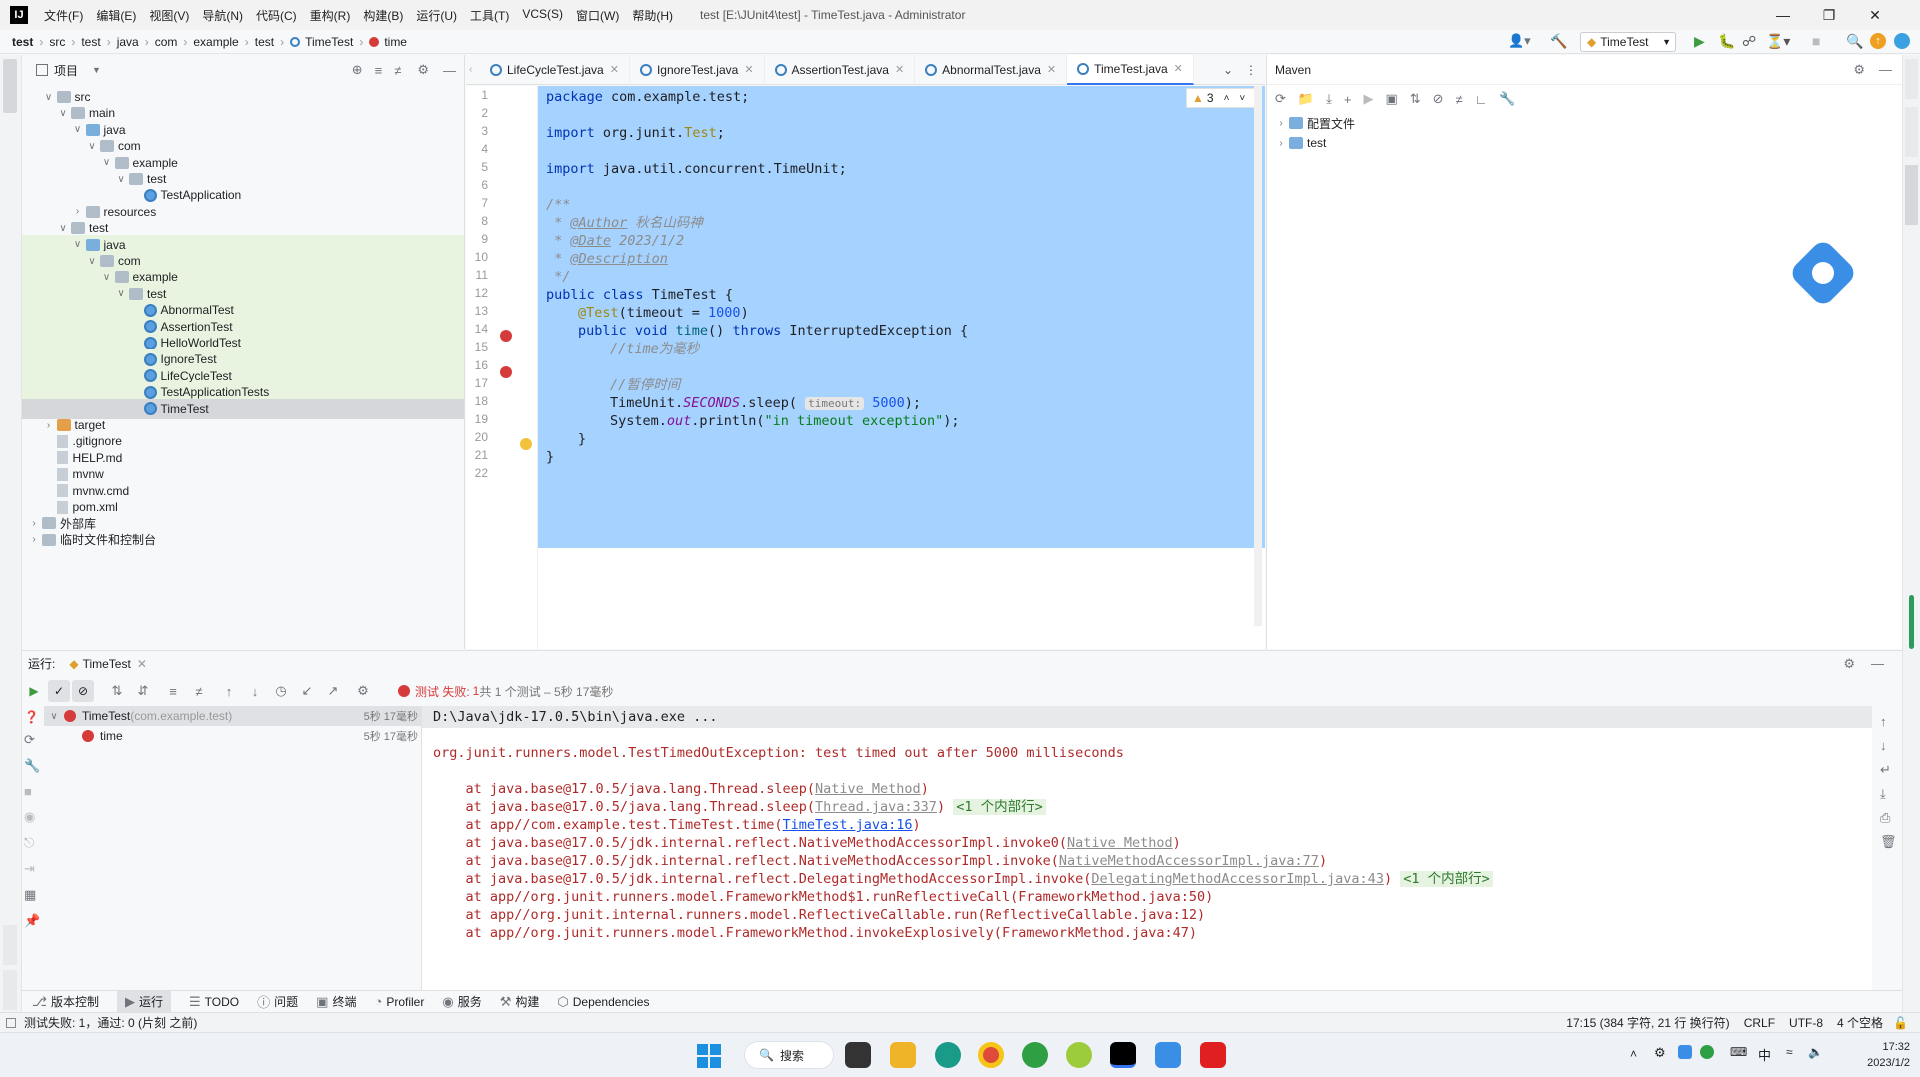 The width and height of the screenshot is (1920, 1077). I want to click on test-result-row: time 5秒 17毫秒, so click(233, 736).